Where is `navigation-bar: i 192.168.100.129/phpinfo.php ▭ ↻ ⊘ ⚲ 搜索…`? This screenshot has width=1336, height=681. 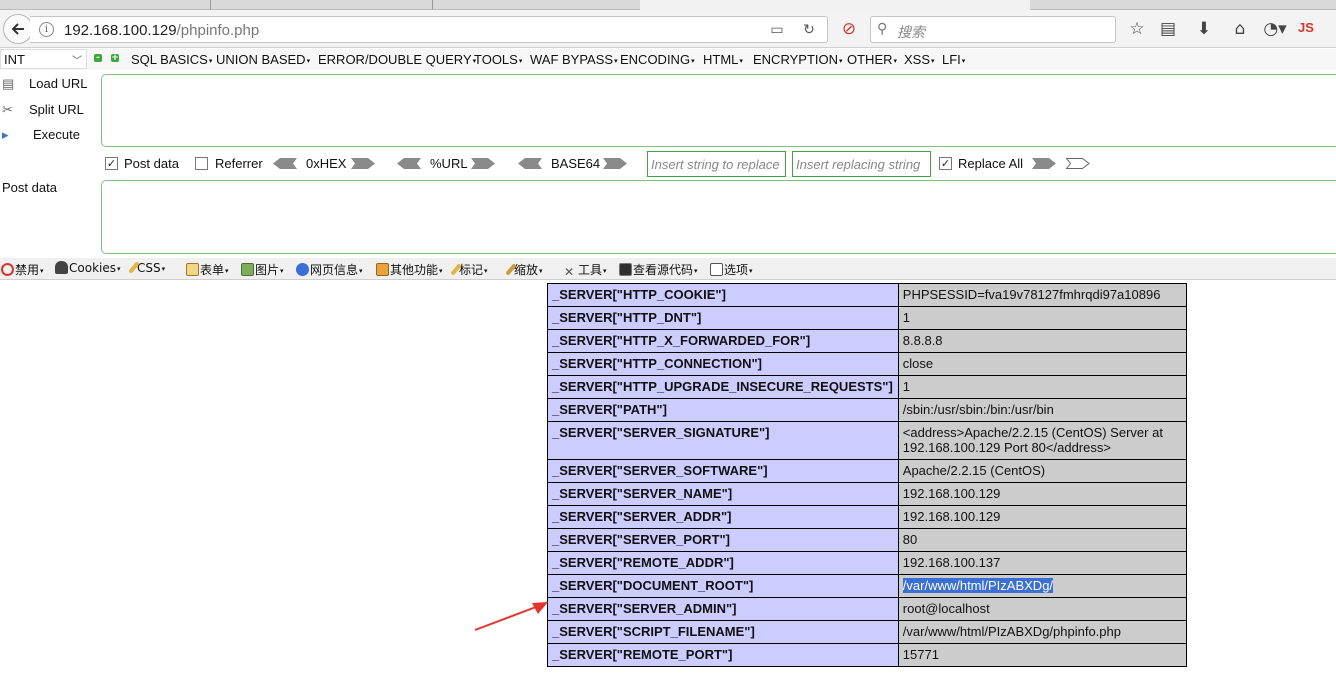
navigation-bar: i 192.168.100.129/phpinfo.php ▭ ↻ ⊘ ⚲ 搜索… is located at coordinates (668, 29).